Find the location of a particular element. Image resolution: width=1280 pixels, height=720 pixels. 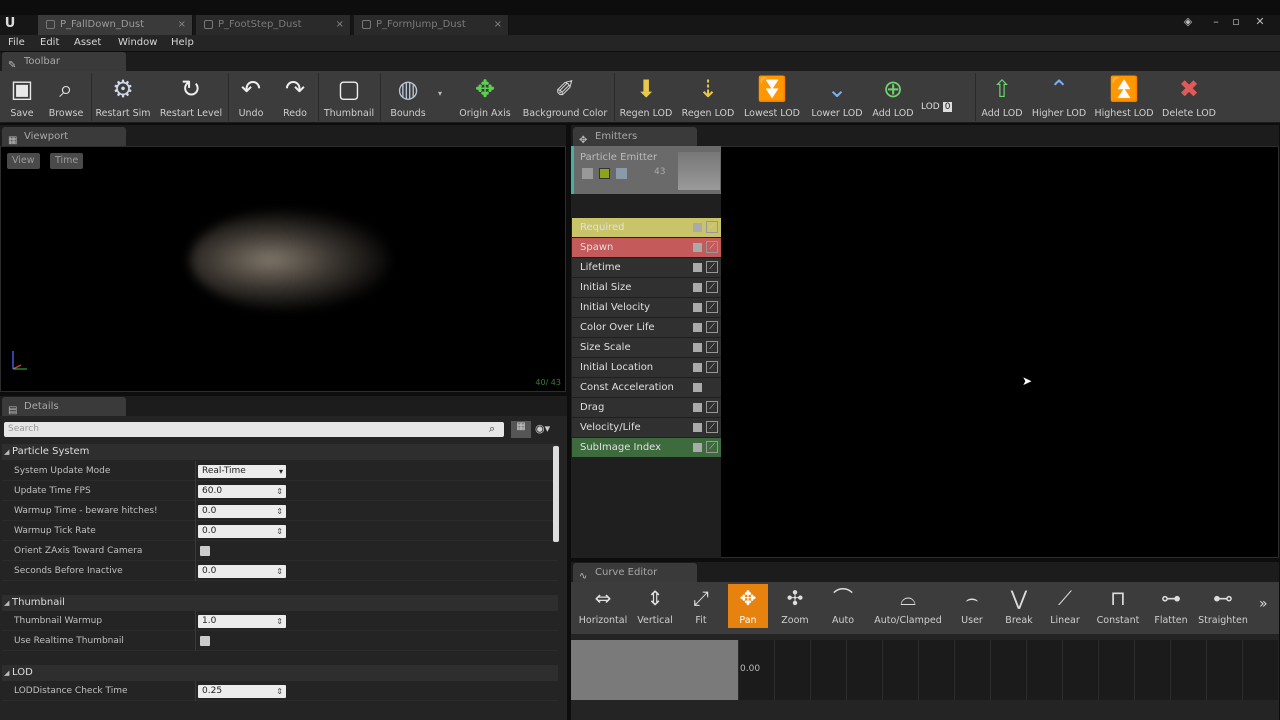

curve-track-list is located at coordinates (654, 670).